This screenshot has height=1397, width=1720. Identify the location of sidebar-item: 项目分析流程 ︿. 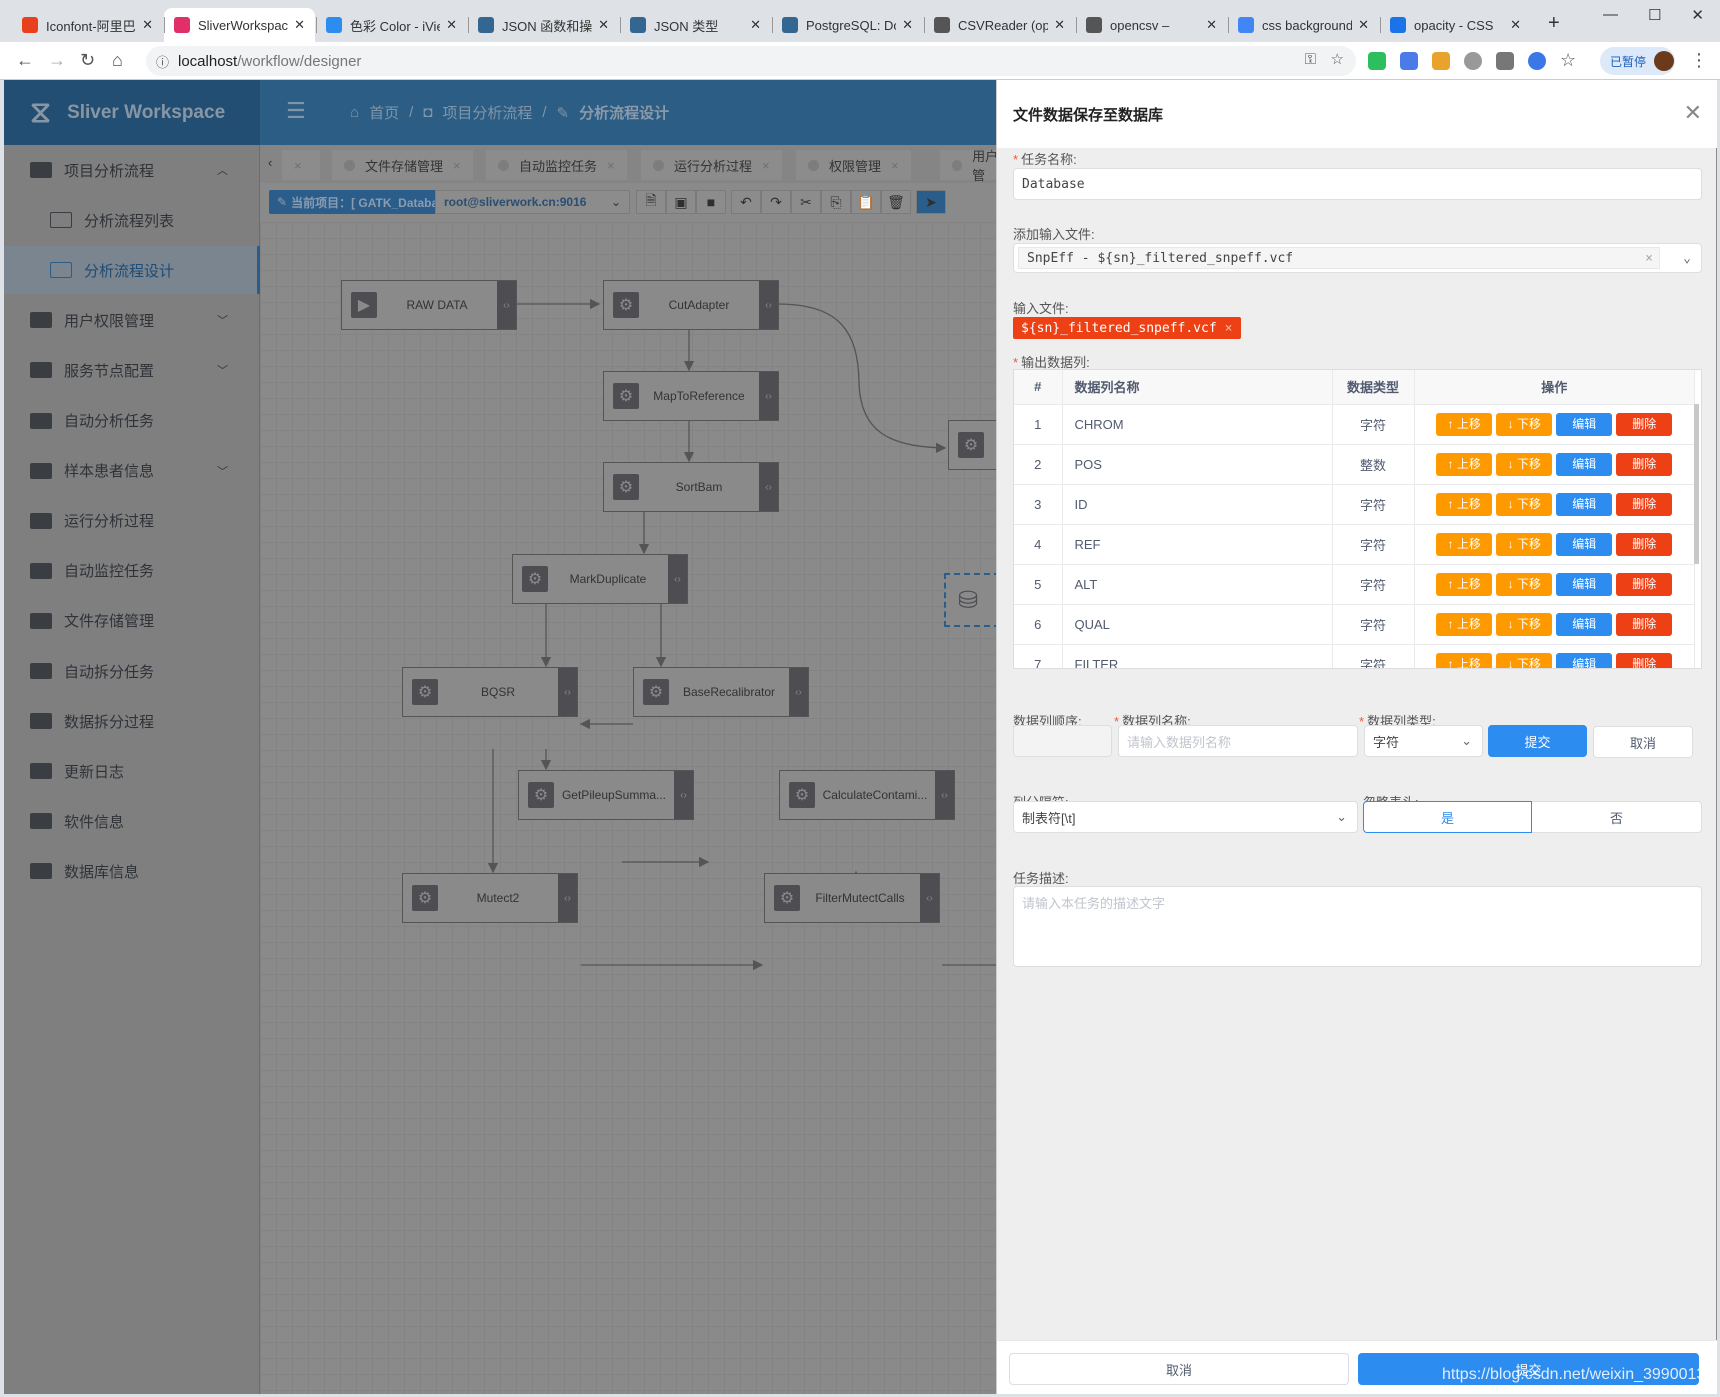
(132, 170).